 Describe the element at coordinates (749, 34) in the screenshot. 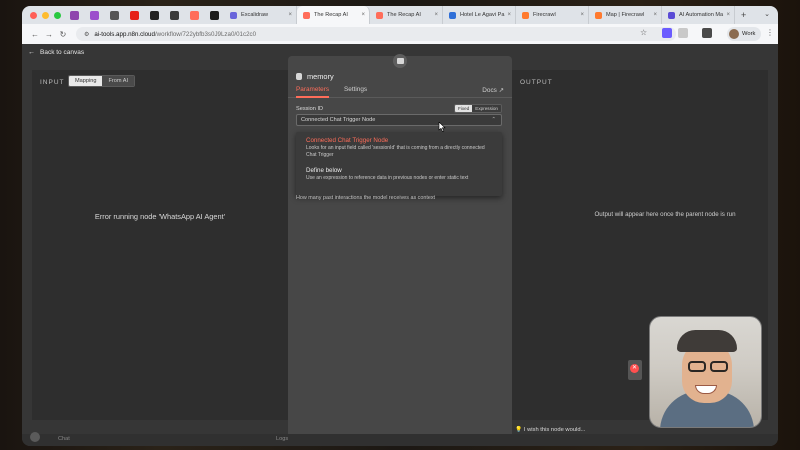

I see `profile-label: Work` at that location.